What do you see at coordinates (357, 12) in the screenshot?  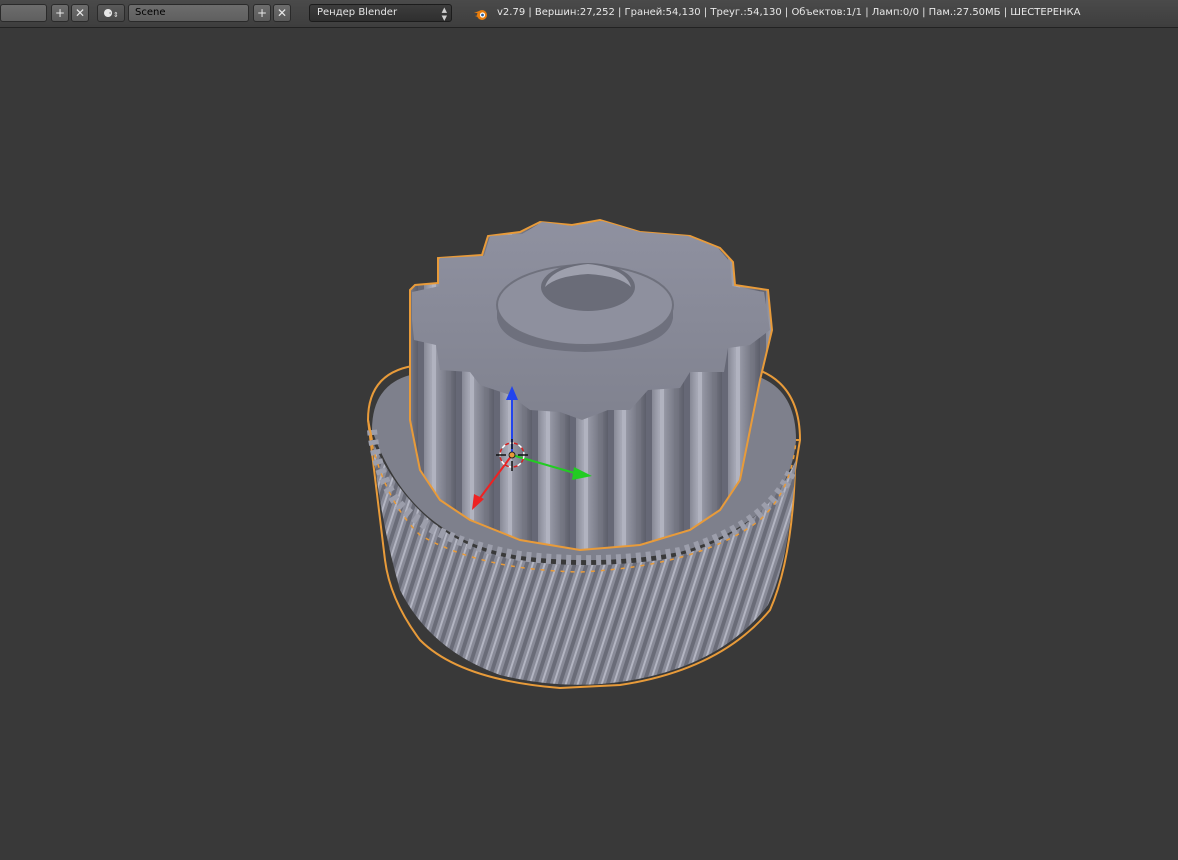 I see `render-engine-label: Рендер Blender` at bounding box center [357, 12].